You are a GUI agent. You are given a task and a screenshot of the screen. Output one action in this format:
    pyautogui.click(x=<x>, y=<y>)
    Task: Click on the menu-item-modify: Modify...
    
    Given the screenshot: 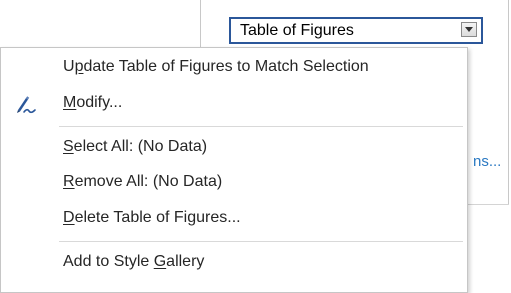 What is the action you would take?
    pyautogui.click(x=234, y=104)
    